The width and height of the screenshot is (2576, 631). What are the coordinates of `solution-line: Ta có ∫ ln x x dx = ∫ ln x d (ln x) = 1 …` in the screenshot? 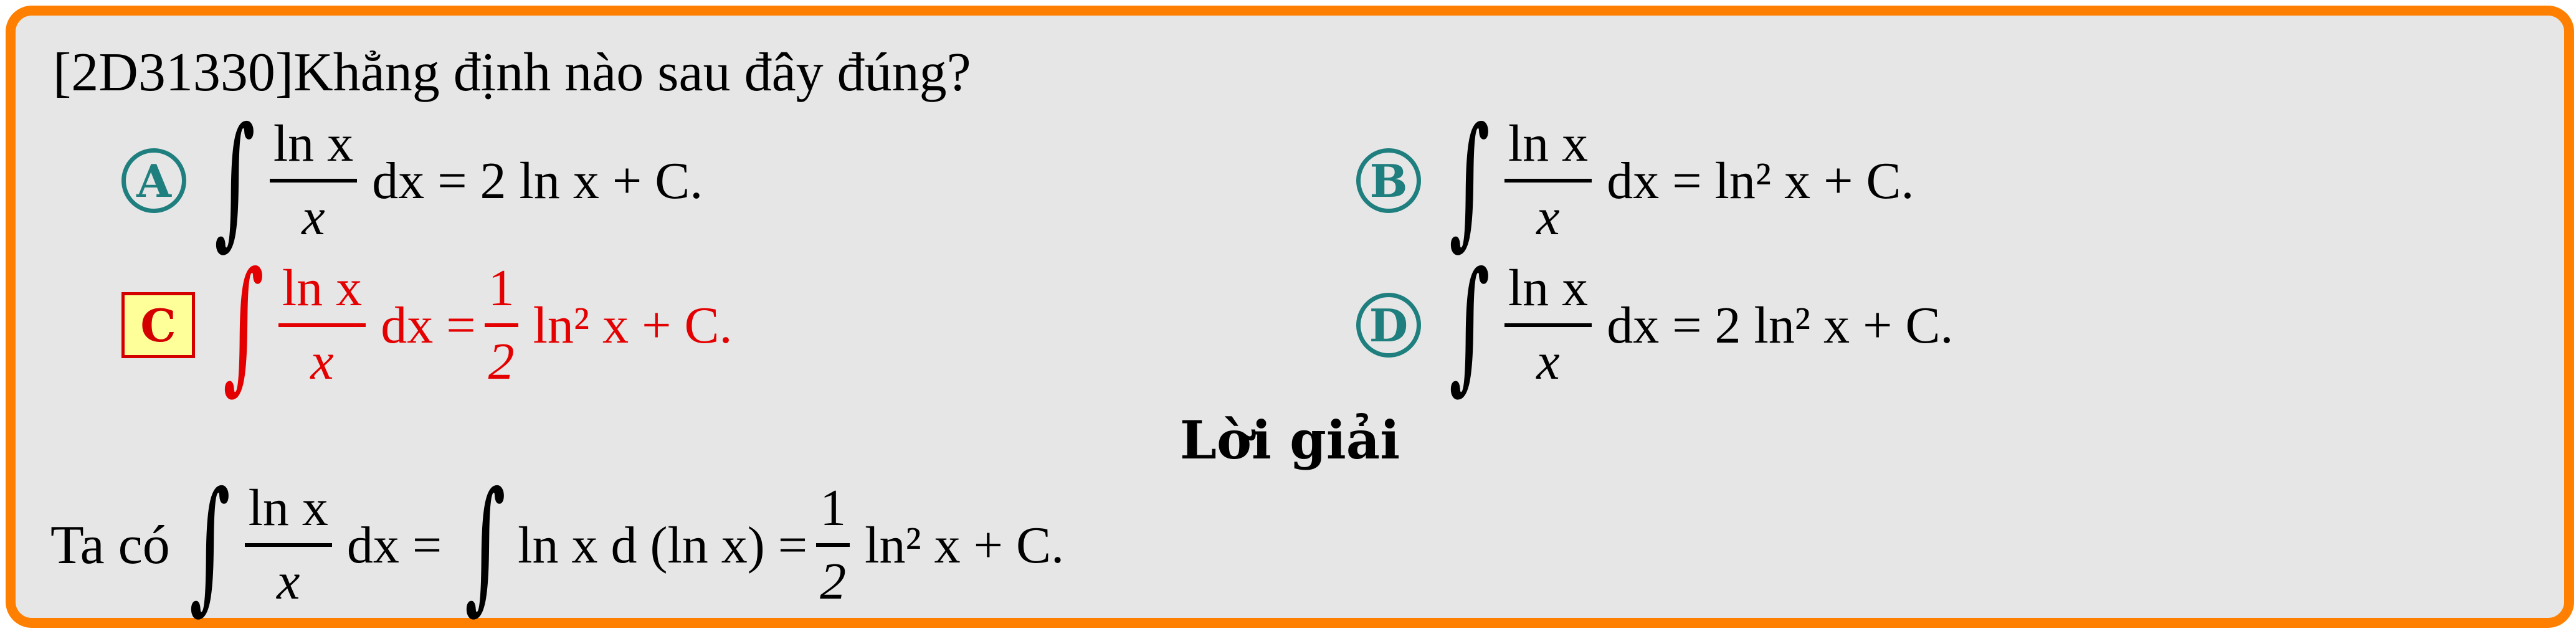 It's located at (557, 545).